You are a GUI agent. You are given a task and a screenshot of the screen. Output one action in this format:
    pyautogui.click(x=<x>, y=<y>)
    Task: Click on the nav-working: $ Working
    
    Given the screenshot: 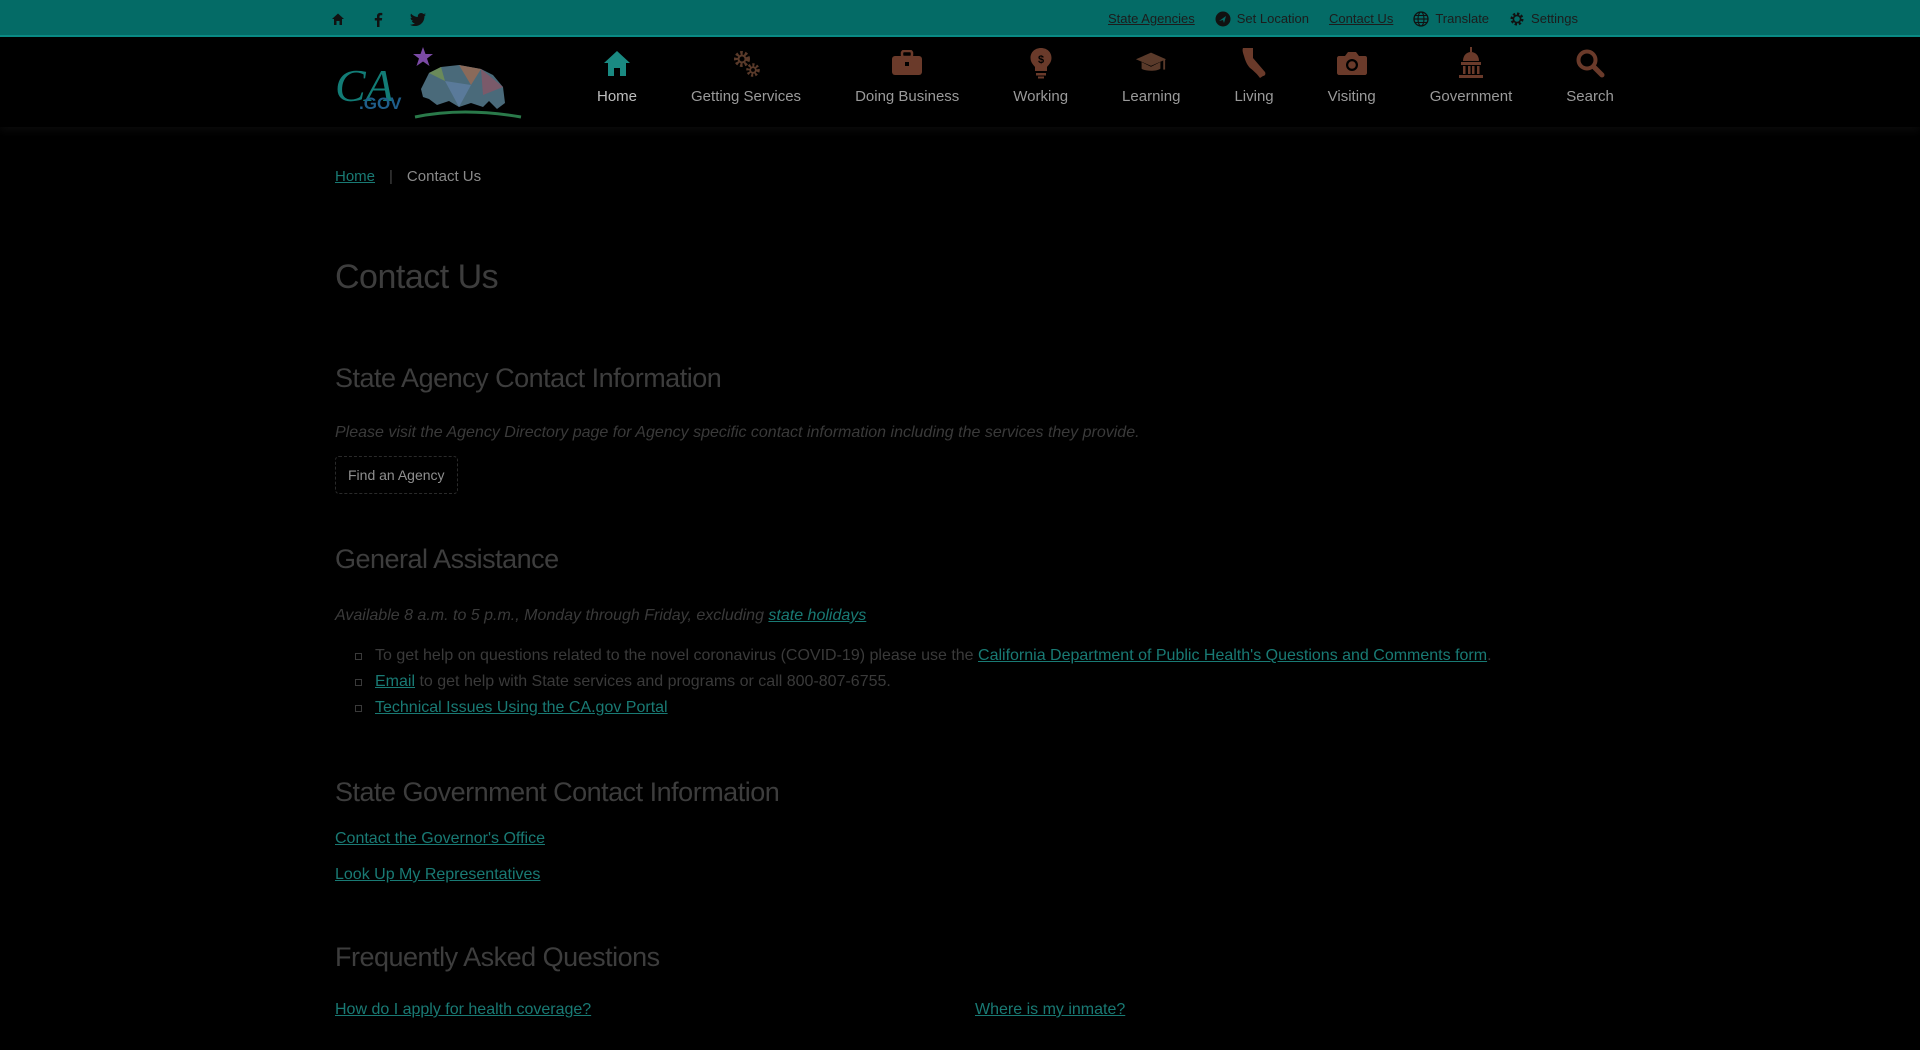 What is the action you would take?
    pyautogui.click(x=1040, y=85)
    